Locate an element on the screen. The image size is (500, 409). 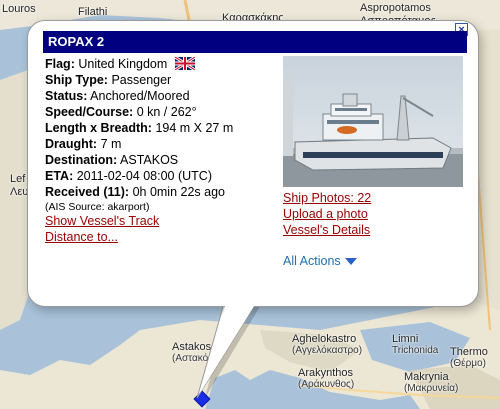
draught-value: 7 m is located at coordinates (111, 144).